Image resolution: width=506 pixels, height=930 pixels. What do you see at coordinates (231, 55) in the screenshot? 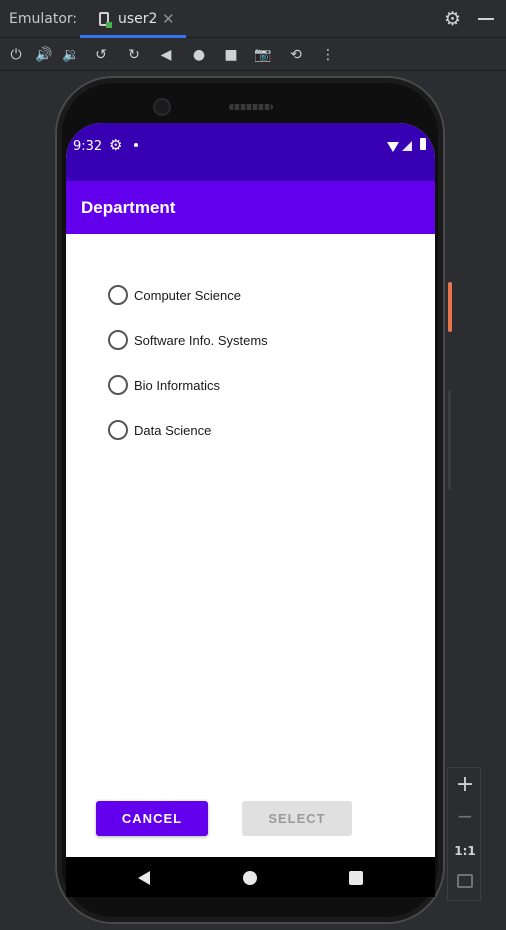
I see `overview-icon: ■` at bounding box center [231, 55].